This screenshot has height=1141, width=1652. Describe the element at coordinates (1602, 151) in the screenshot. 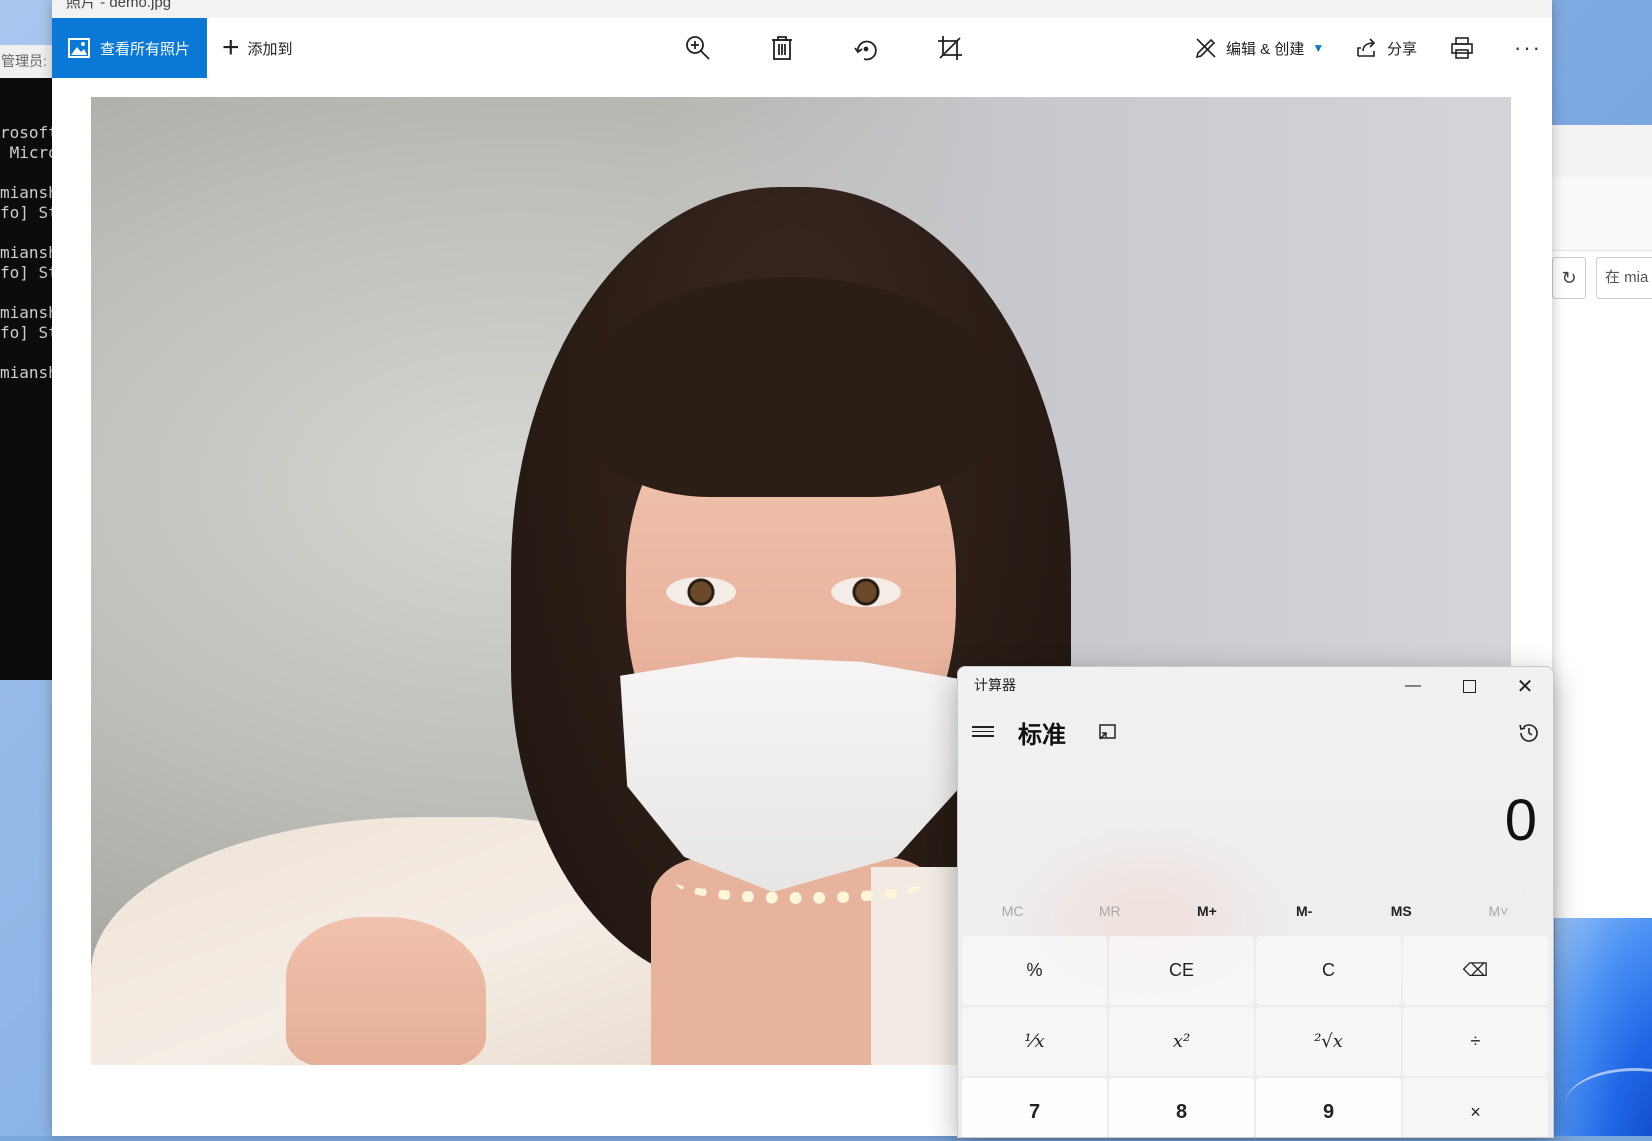

I see `explorer-tabbar` at that location.